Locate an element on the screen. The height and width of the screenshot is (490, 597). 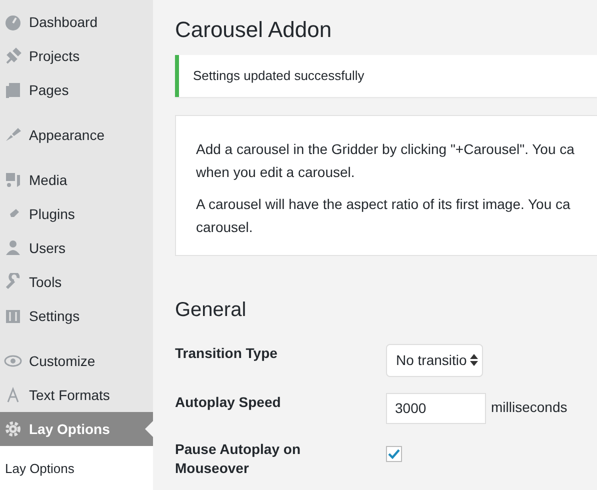
speed-input: 3000 is located at coordinates (436, 408).